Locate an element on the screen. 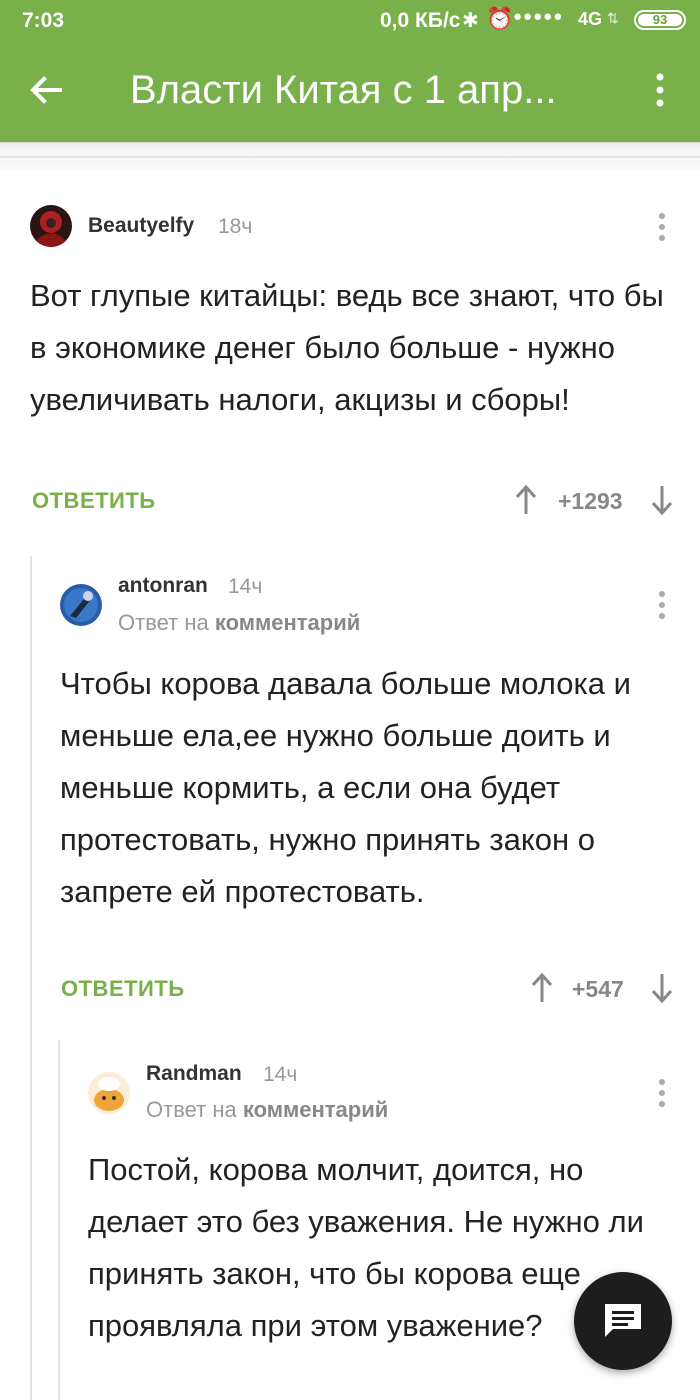 This screenshot has height=1400, width=700. comment-username: Randman is located at coordinates (194, 1074).